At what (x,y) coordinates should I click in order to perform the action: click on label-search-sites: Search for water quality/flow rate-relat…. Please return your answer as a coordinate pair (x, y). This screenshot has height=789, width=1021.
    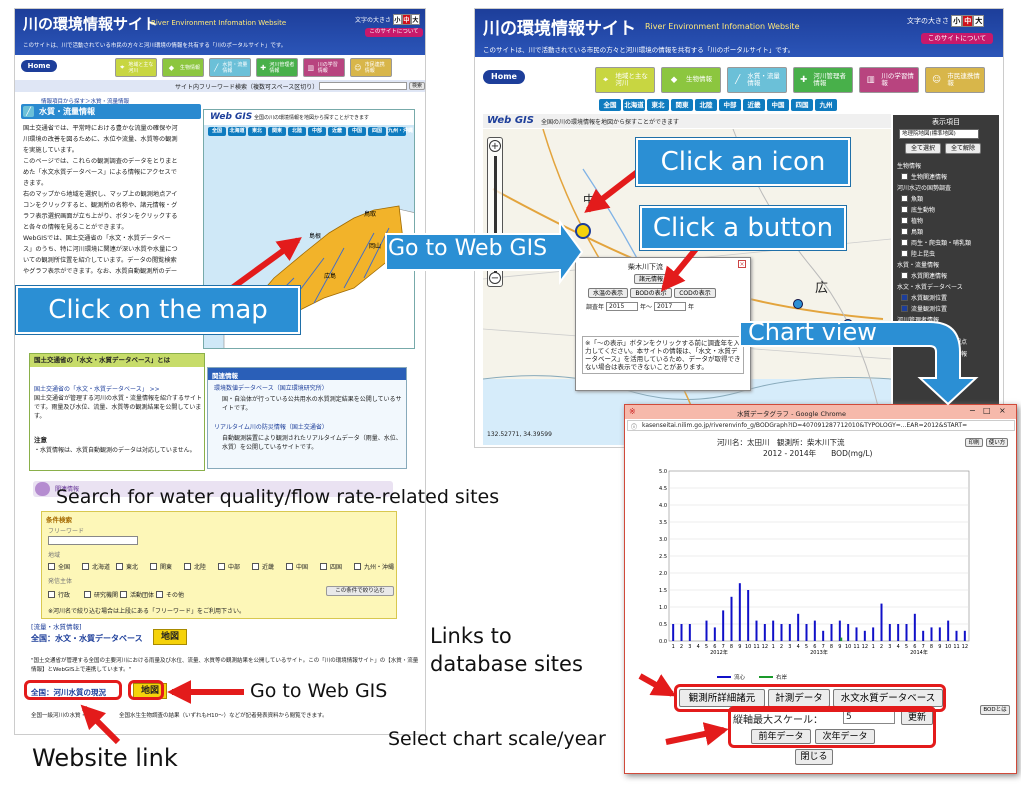
    Looking at the image, I should click on (278, 497).